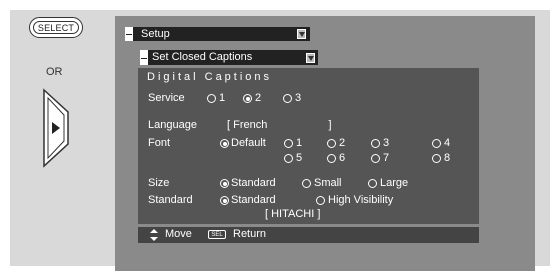  Describe the element at coordinates (217, 234) in the screenshot. I see `sel-key-icon: SEL` at that location.